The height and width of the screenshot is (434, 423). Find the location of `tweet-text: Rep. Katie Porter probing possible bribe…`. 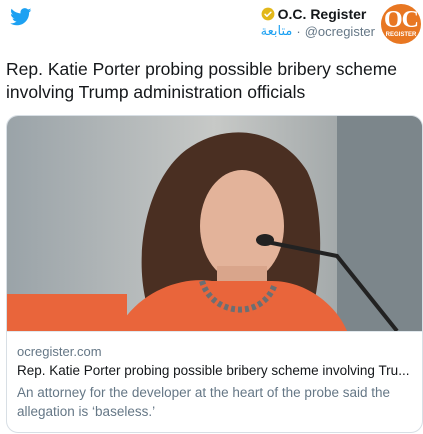

tweet-text: Rep. Katie Porter probing possible bribe… is located at coordinates (202, 80).